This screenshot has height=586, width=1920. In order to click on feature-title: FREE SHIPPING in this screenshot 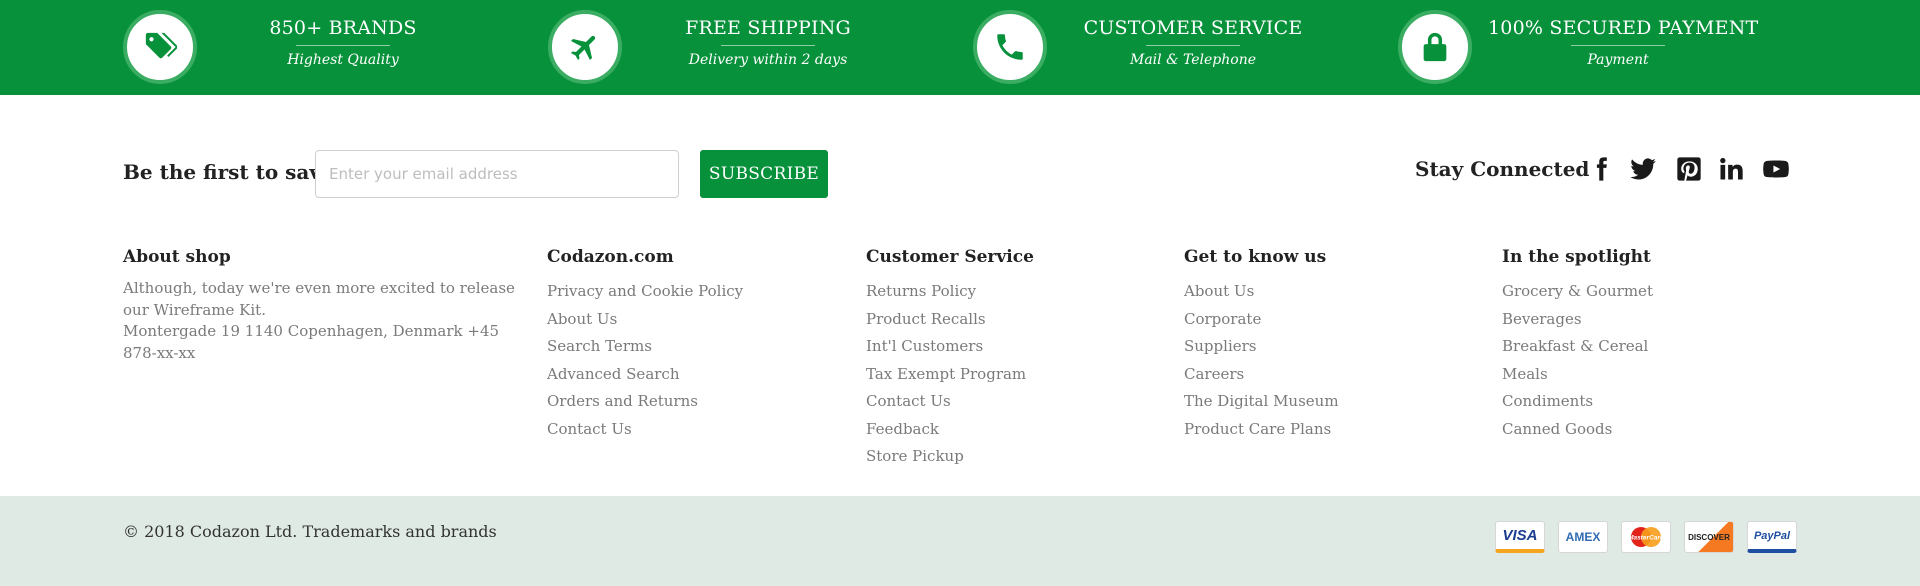, I will do `click(768, 28)`.